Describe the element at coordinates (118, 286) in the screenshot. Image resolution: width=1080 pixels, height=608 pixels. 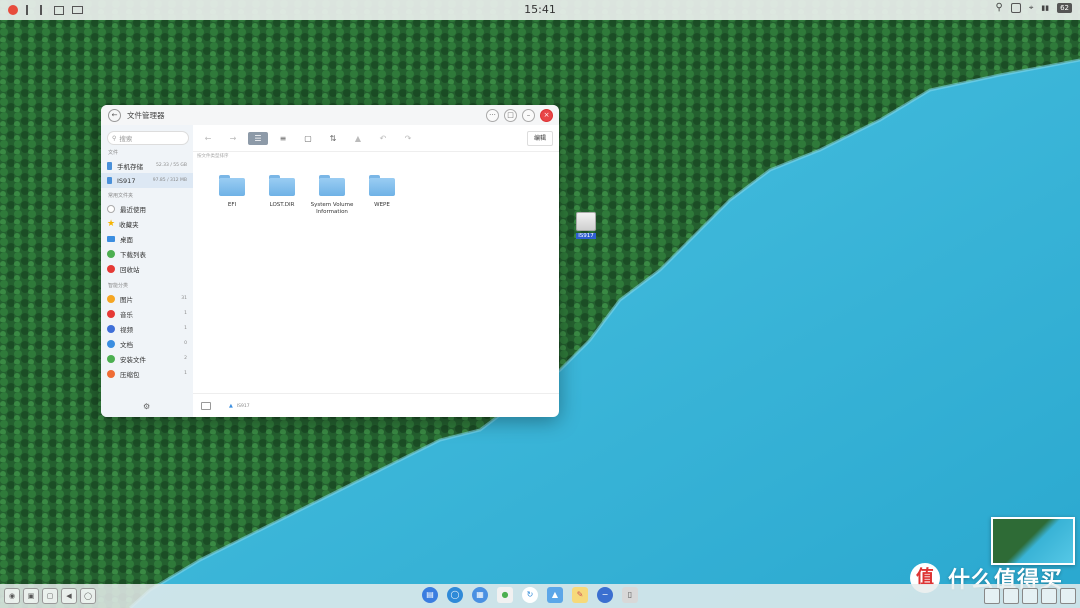
I see `section-smart: 智能分类` at that location.